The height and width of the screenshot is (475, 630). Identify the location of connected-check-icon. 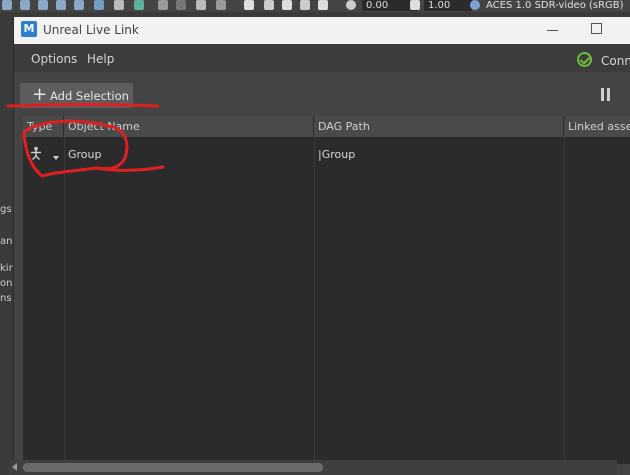
(584, 59).